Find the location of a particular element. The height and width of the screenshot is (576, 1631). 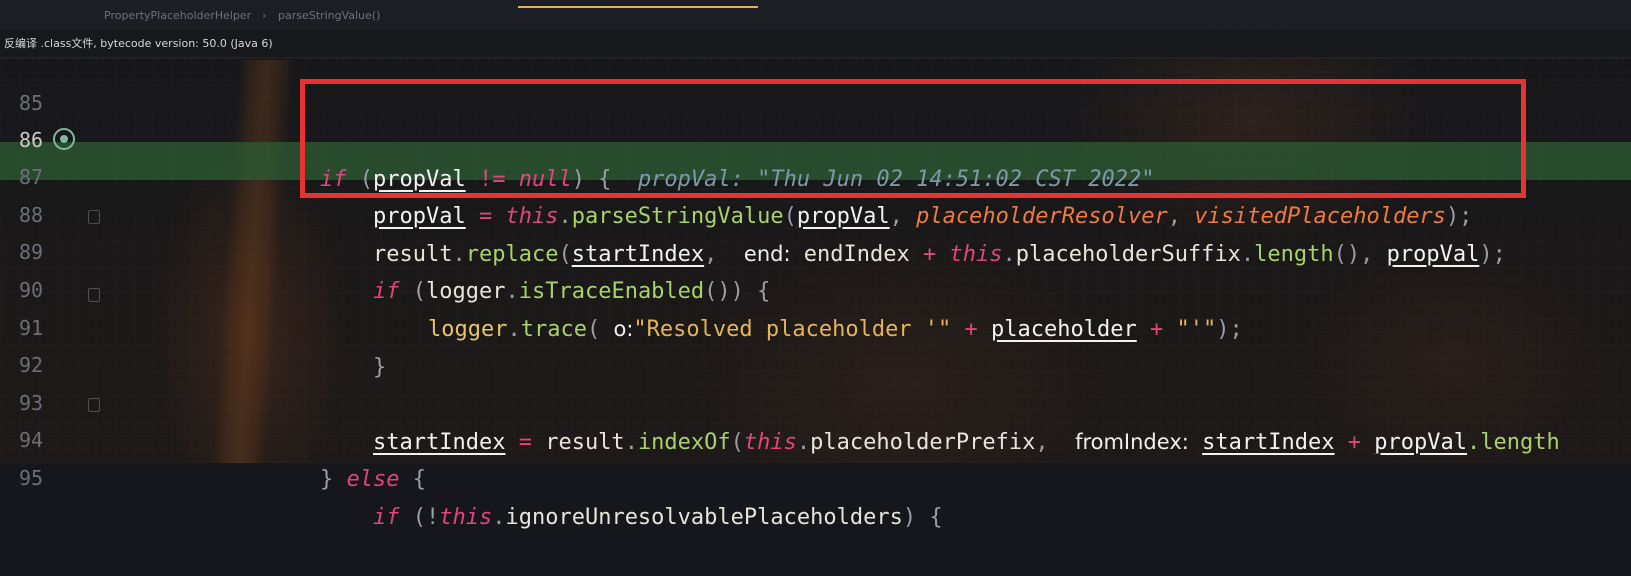

breadcrumb-class: PropertyPlaceholderHelper is located at coordinates (177, 15).